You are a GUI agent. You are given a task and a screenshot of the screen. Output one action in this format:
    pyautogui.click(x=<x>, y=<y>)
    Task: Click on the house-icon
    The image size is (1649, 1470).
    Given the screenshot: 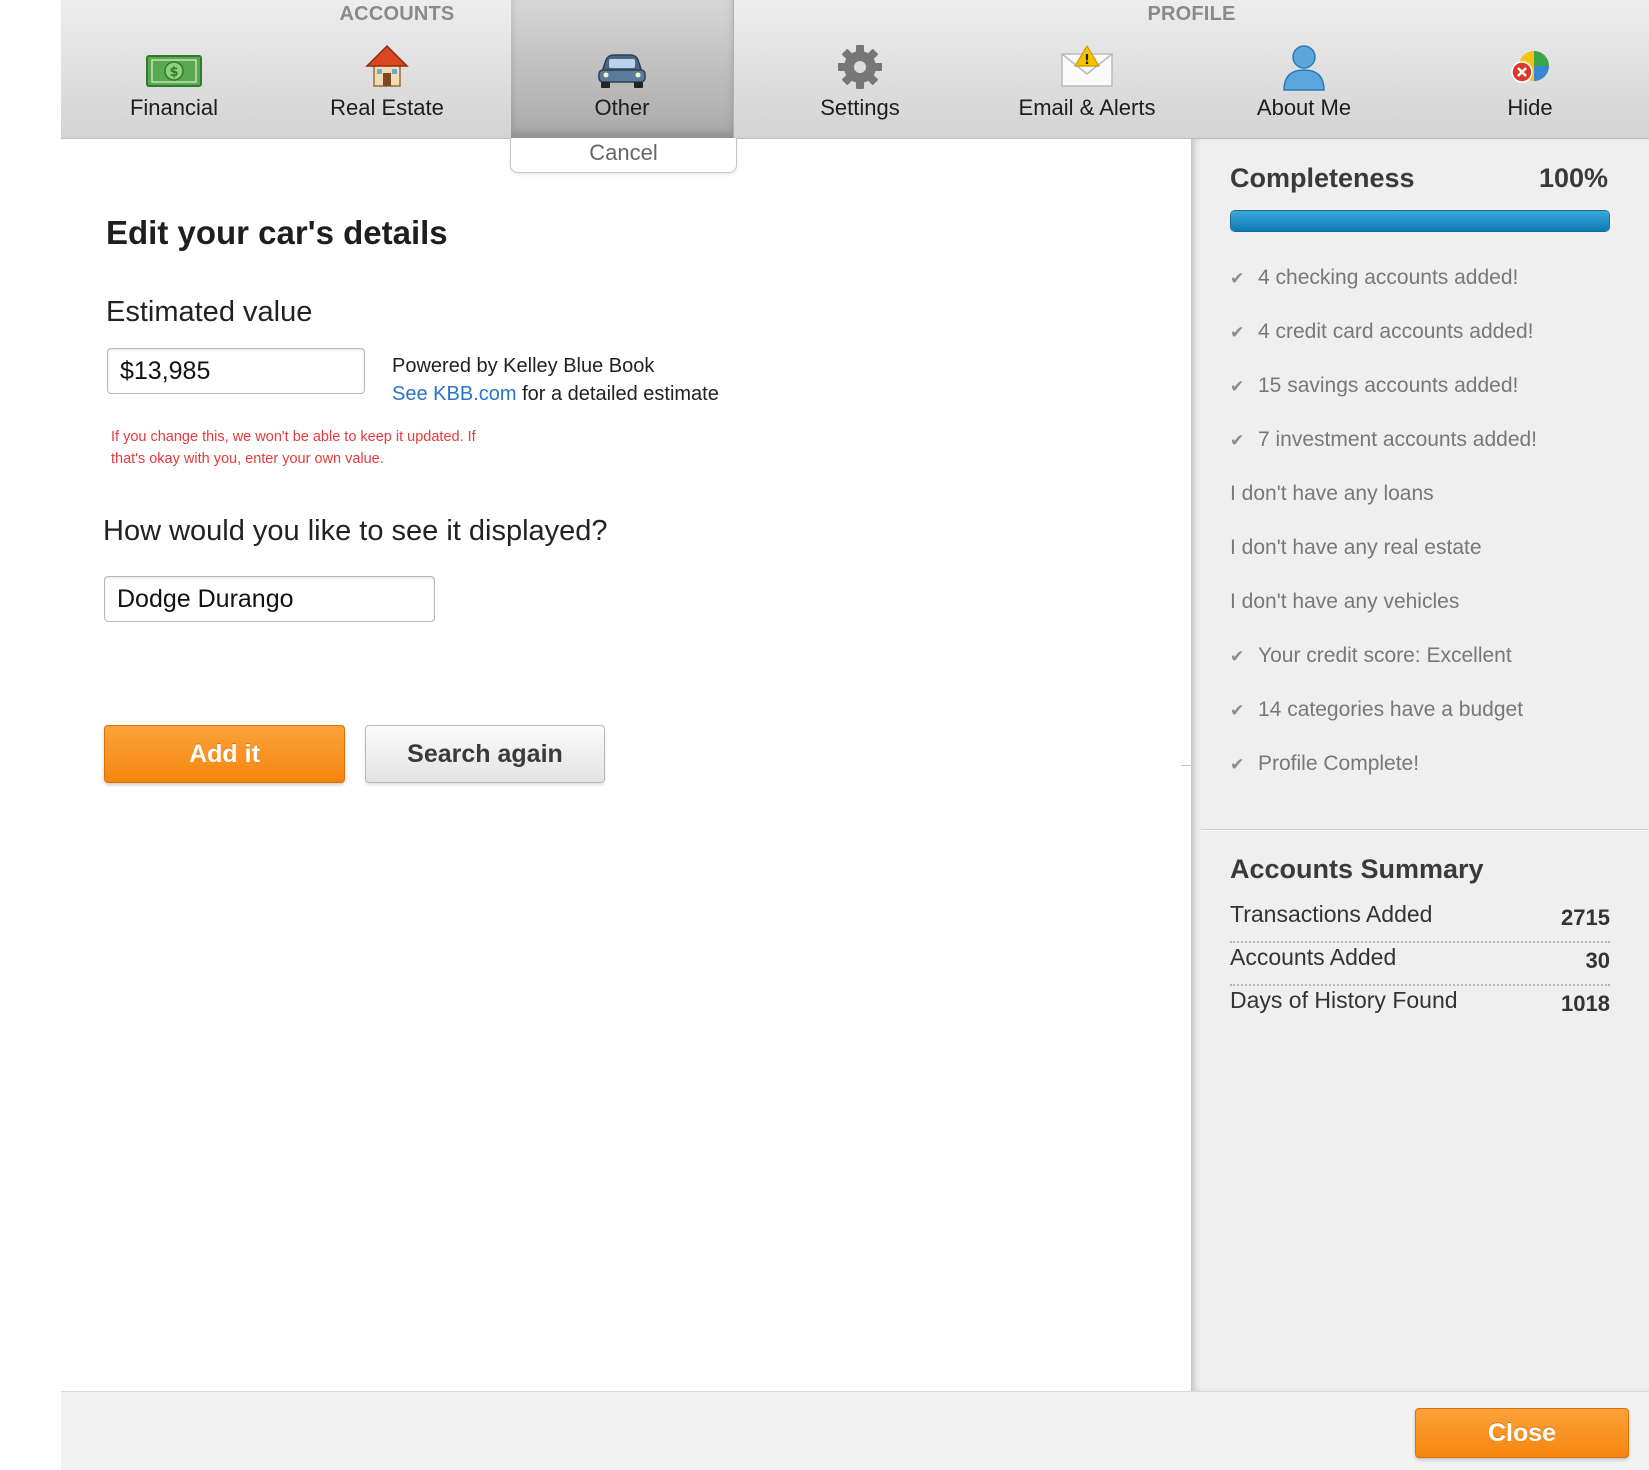 What is the action you would take?
    pyautogui.click(x=387, y=65)
    